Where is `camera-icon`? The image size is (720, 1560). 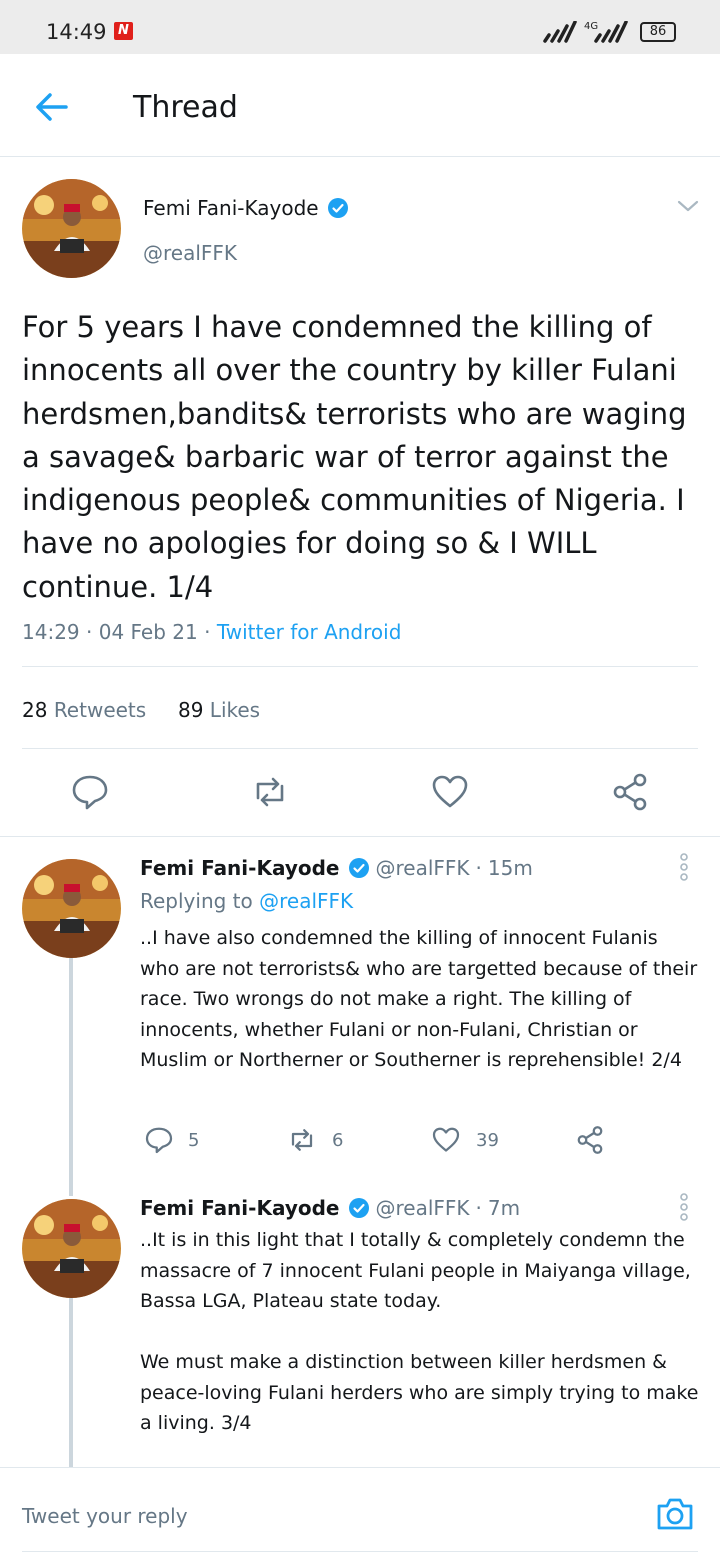 camera-icon is located at coordinates (675, 1514).